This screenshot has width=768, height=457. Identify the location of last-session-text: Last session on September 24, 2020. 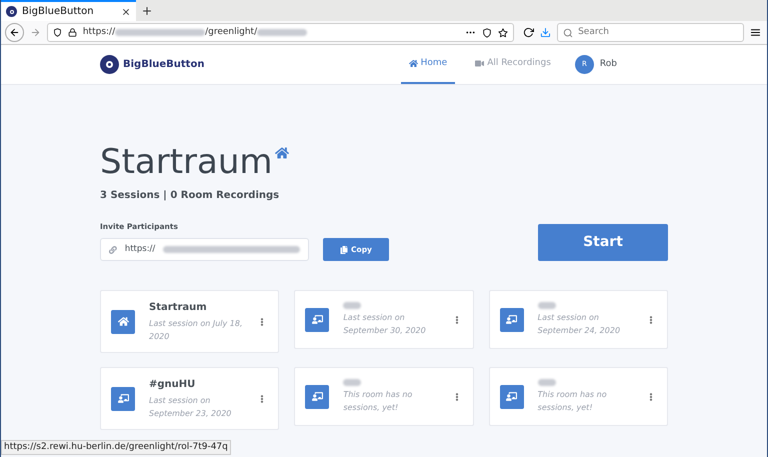
(580, 325).